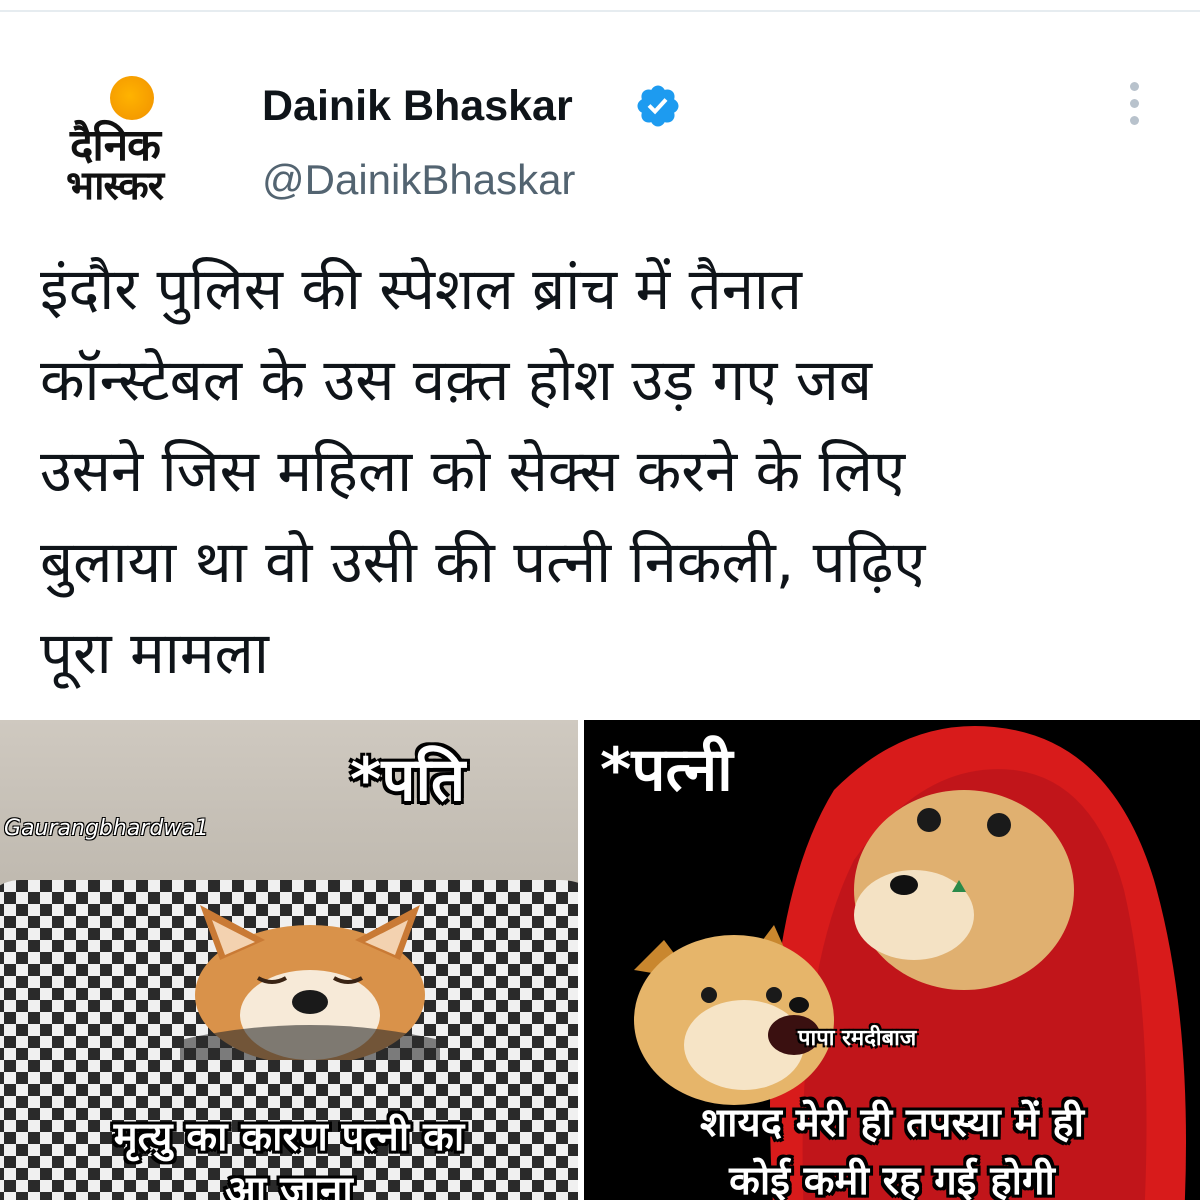  What do you see at coordinates (1134, 104) in the screenshot?
I see `more-vertical-icon` at bounding box center [1134, 104].